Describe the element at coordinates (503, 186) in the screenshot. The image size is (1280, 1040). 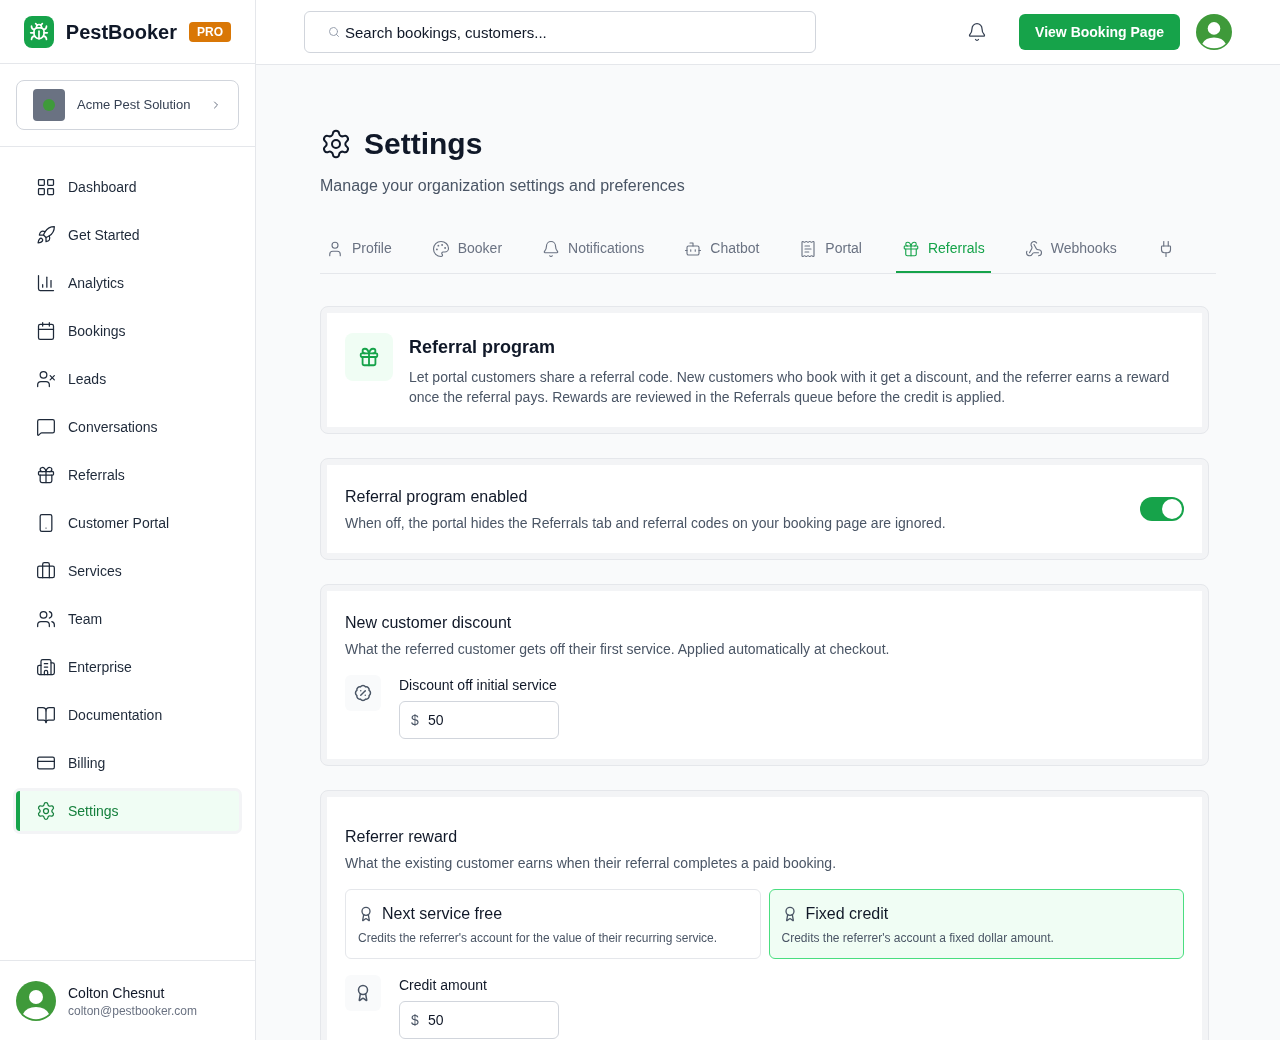
I see `page-subtitle: Manage your organization settings and preferences` at that location.